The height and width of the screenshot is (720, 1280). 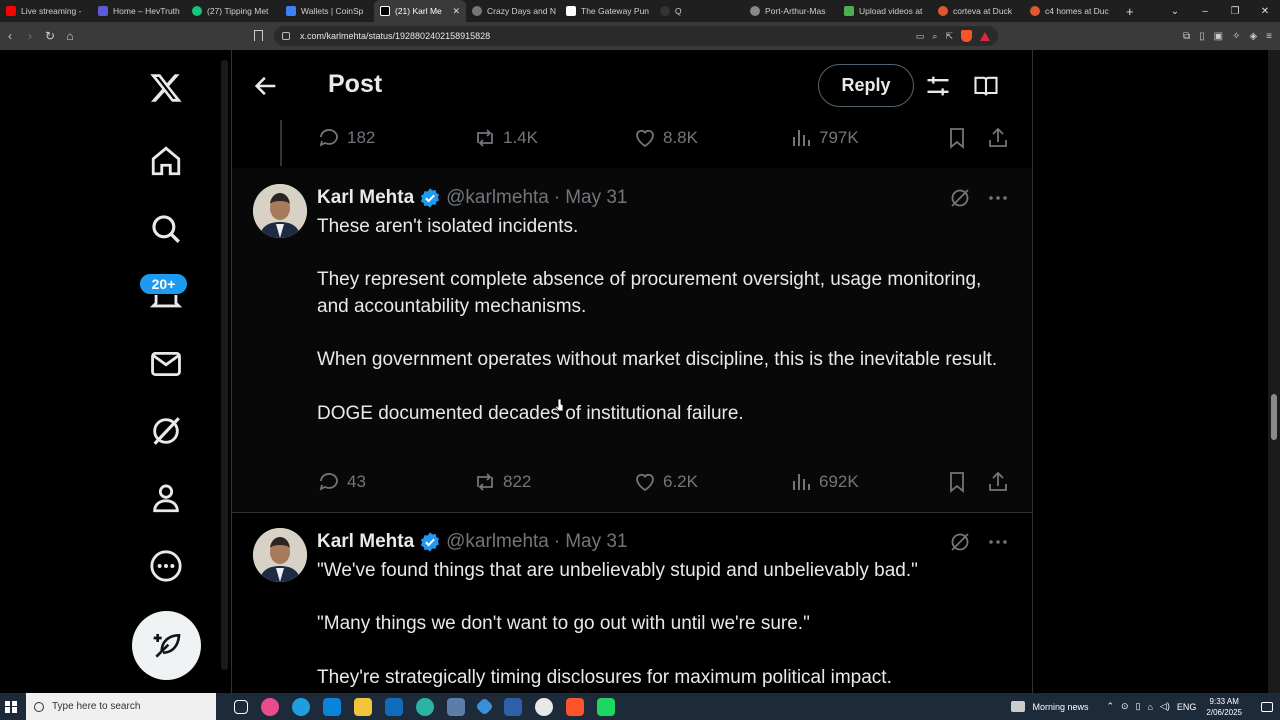 What do you see at coordinates (286, 36) in the screenshot?
I see `site-info-icon` at bounding box center [286, 36].